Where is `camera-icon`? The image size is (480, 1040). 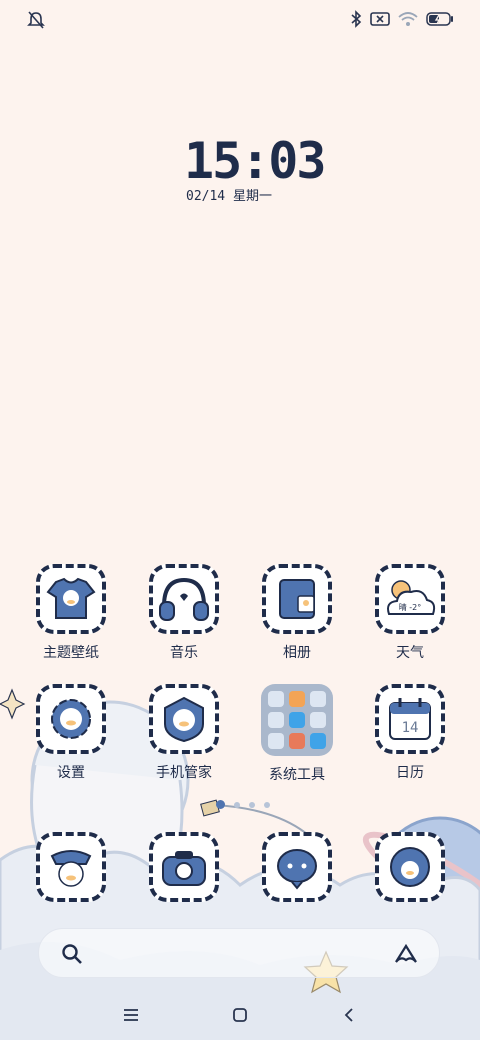
camera-icon is located at coordinates (184, 867).